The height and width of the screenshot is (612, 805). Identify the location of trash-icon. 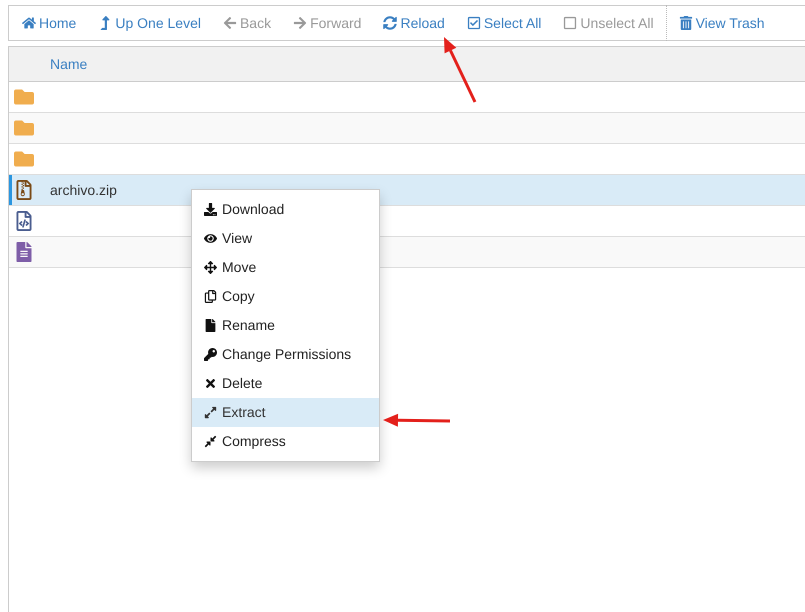
(685, 23).